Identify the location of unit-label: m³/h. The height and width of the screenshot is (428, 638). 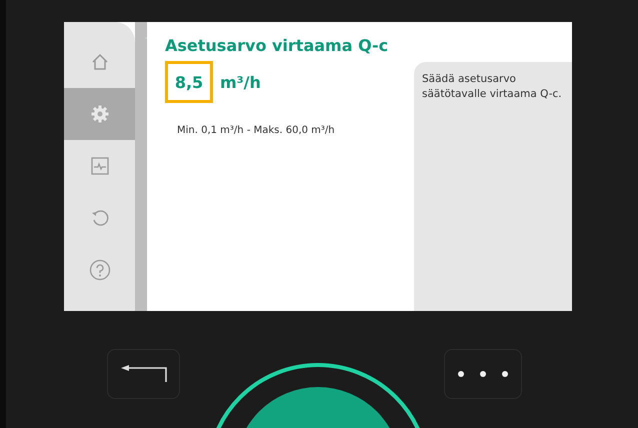
(240, 82).